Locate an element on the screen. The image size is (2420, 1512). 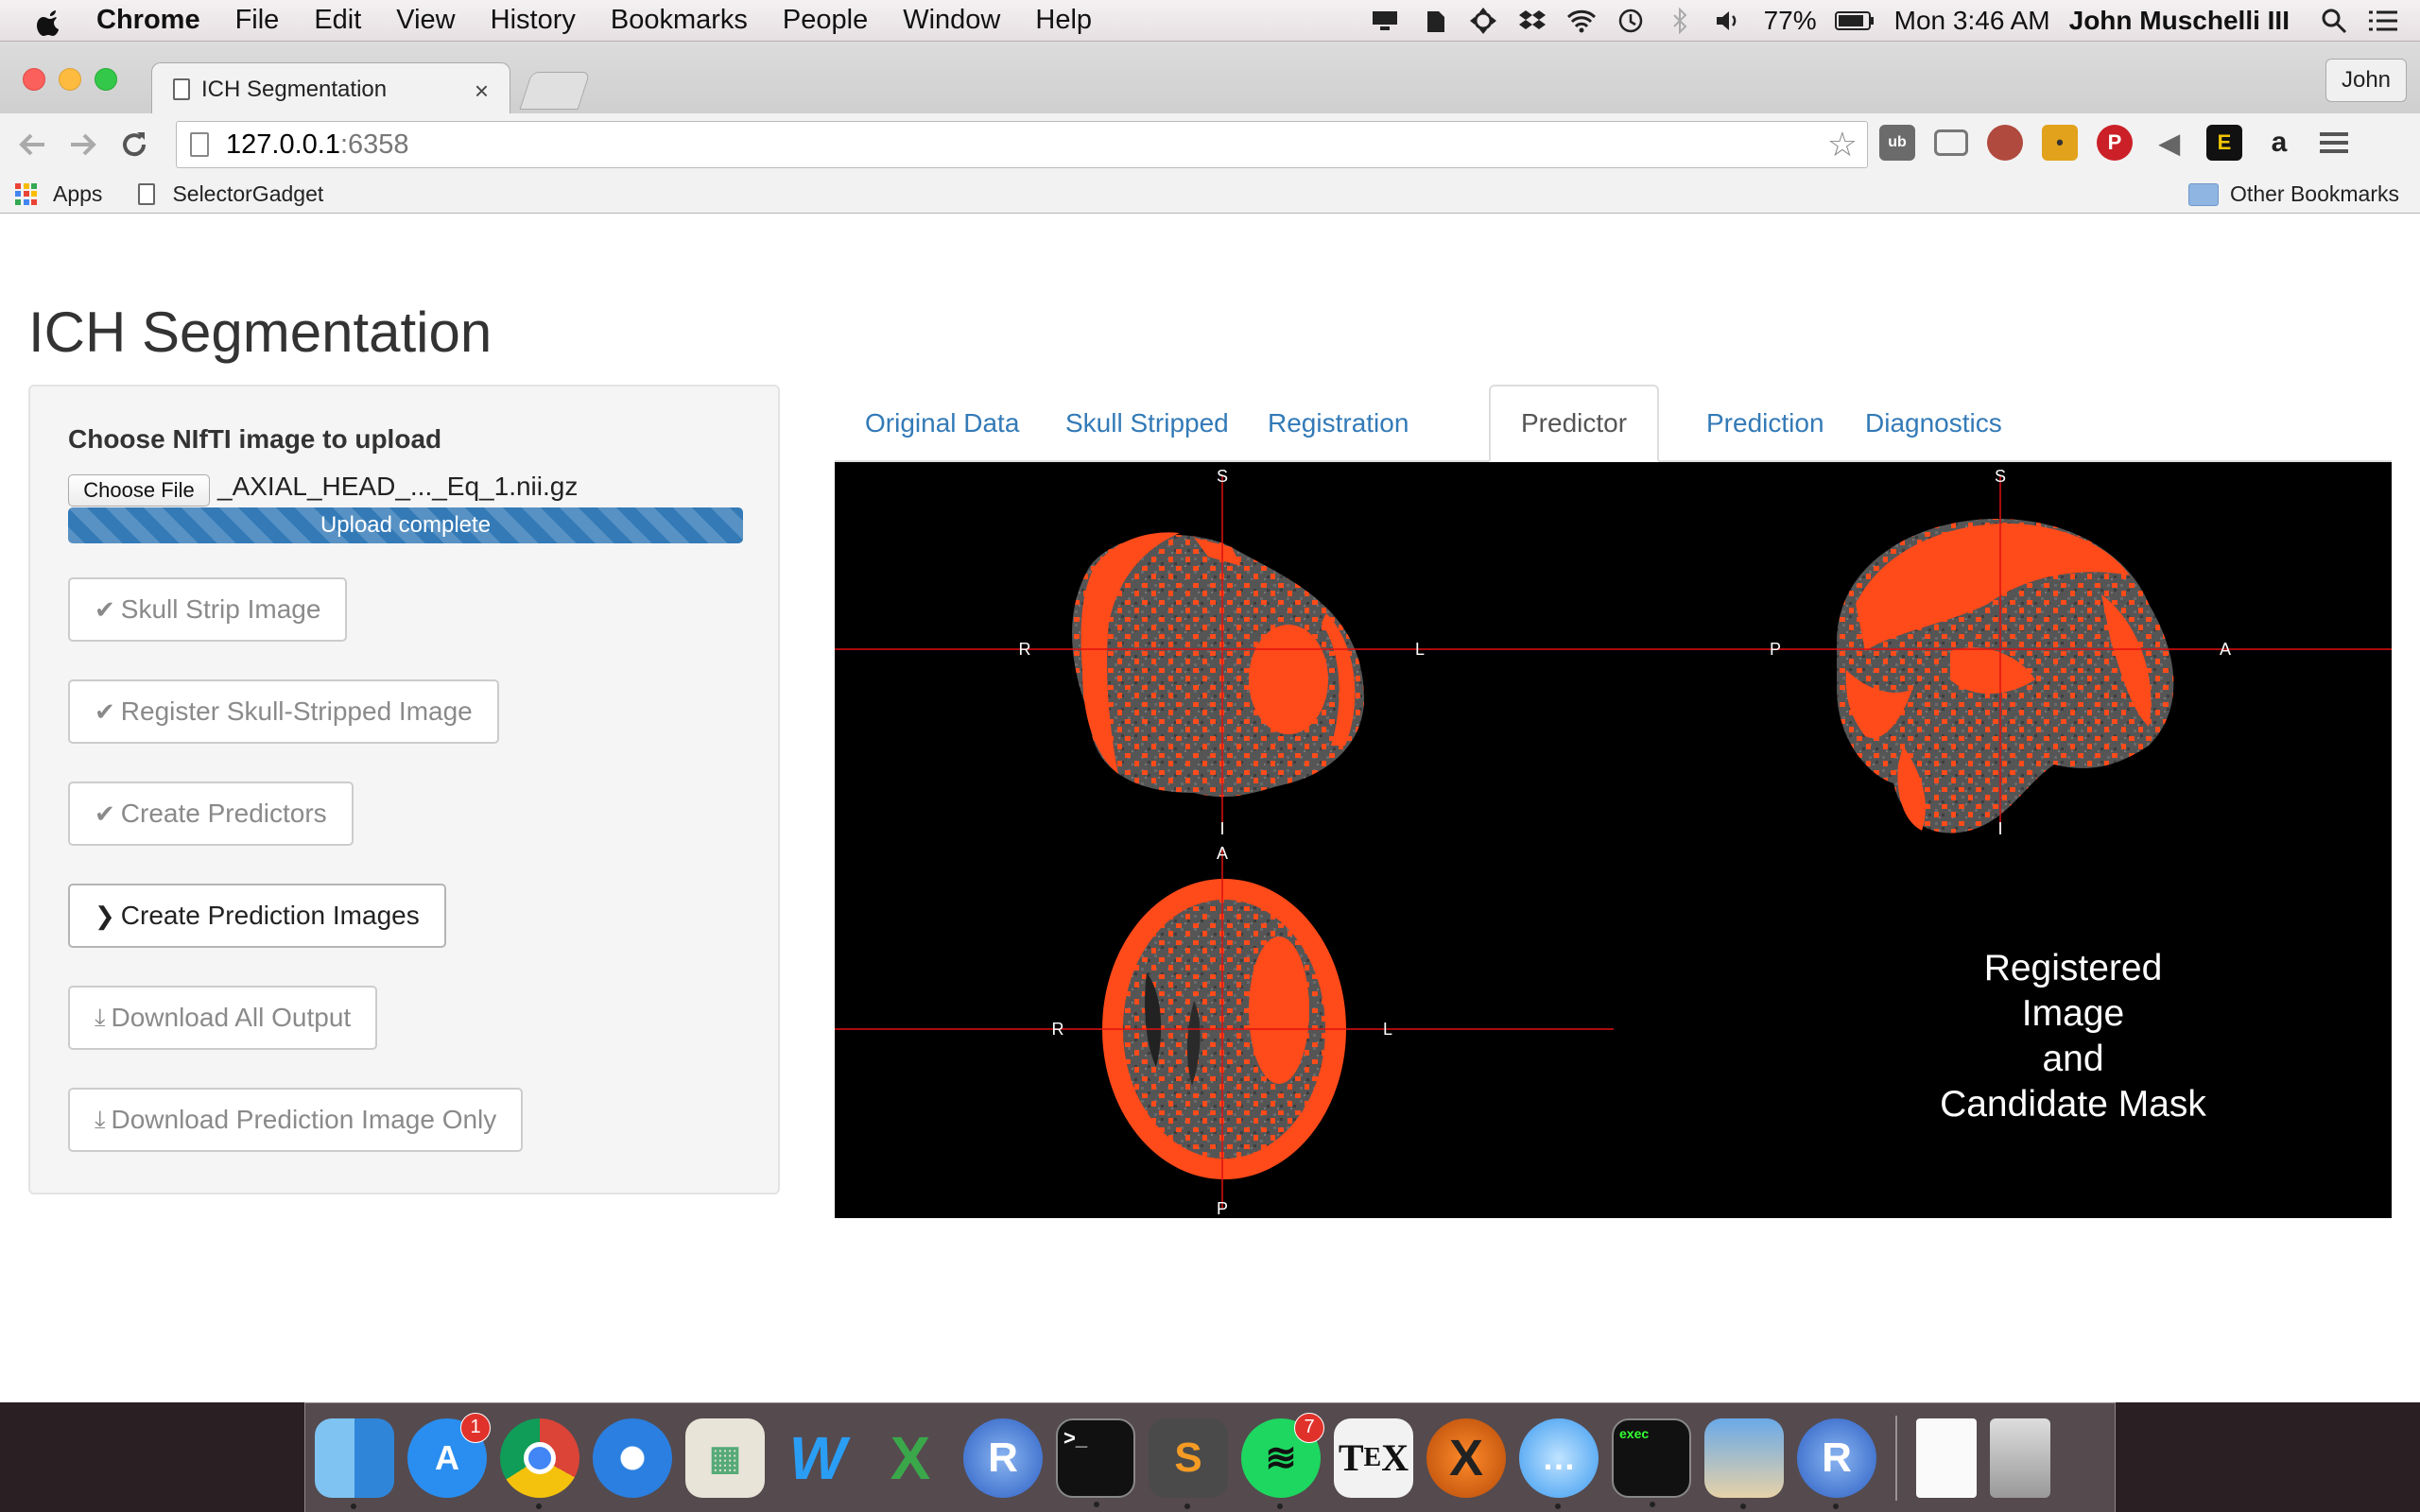
evernote-clipper-icon: E is located at coordinates (2224, 143).